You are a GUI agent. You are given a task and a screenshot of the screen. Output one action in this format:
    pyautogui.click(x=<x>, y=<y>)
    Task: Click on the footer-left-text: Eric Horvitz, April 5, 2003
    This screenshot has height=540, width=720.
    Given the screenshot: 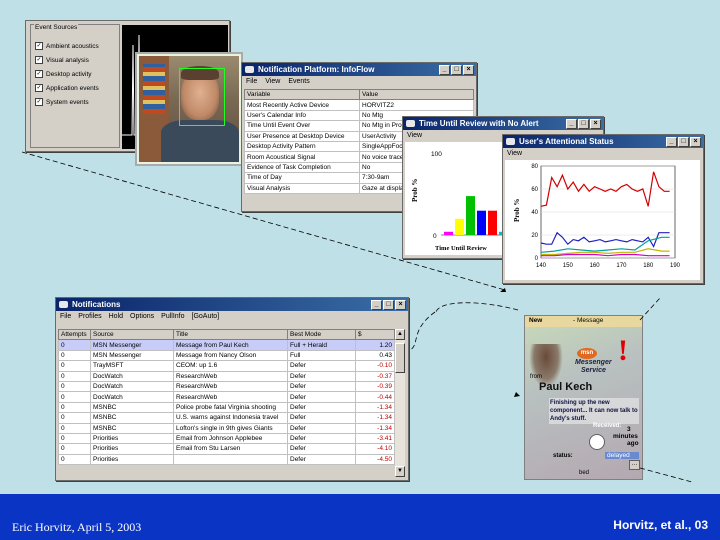 What is the action you would take?
    pyautogui.click(x=77, y=527)
    